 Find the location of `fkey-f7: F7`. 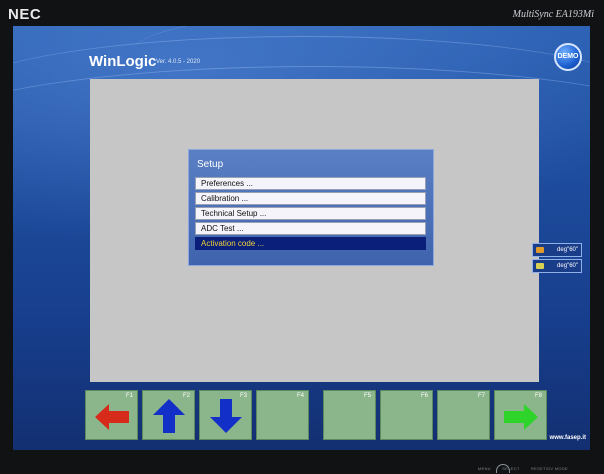

fkey-f7: F7 is located at coordinates (463, 415).